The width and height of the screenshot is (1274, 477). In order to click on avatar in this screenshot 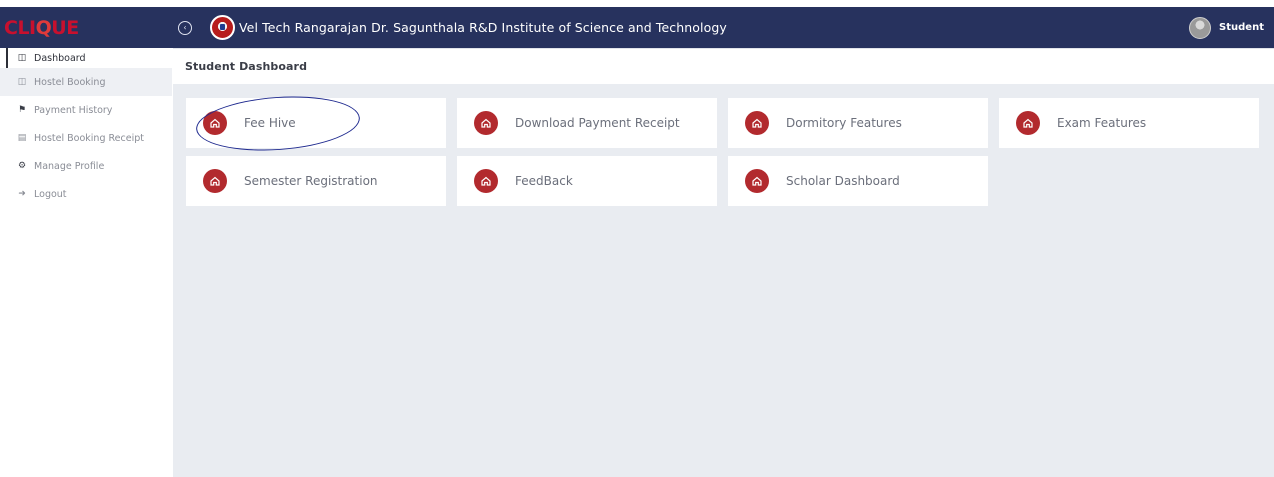, I will do `click(1200, 27)`.